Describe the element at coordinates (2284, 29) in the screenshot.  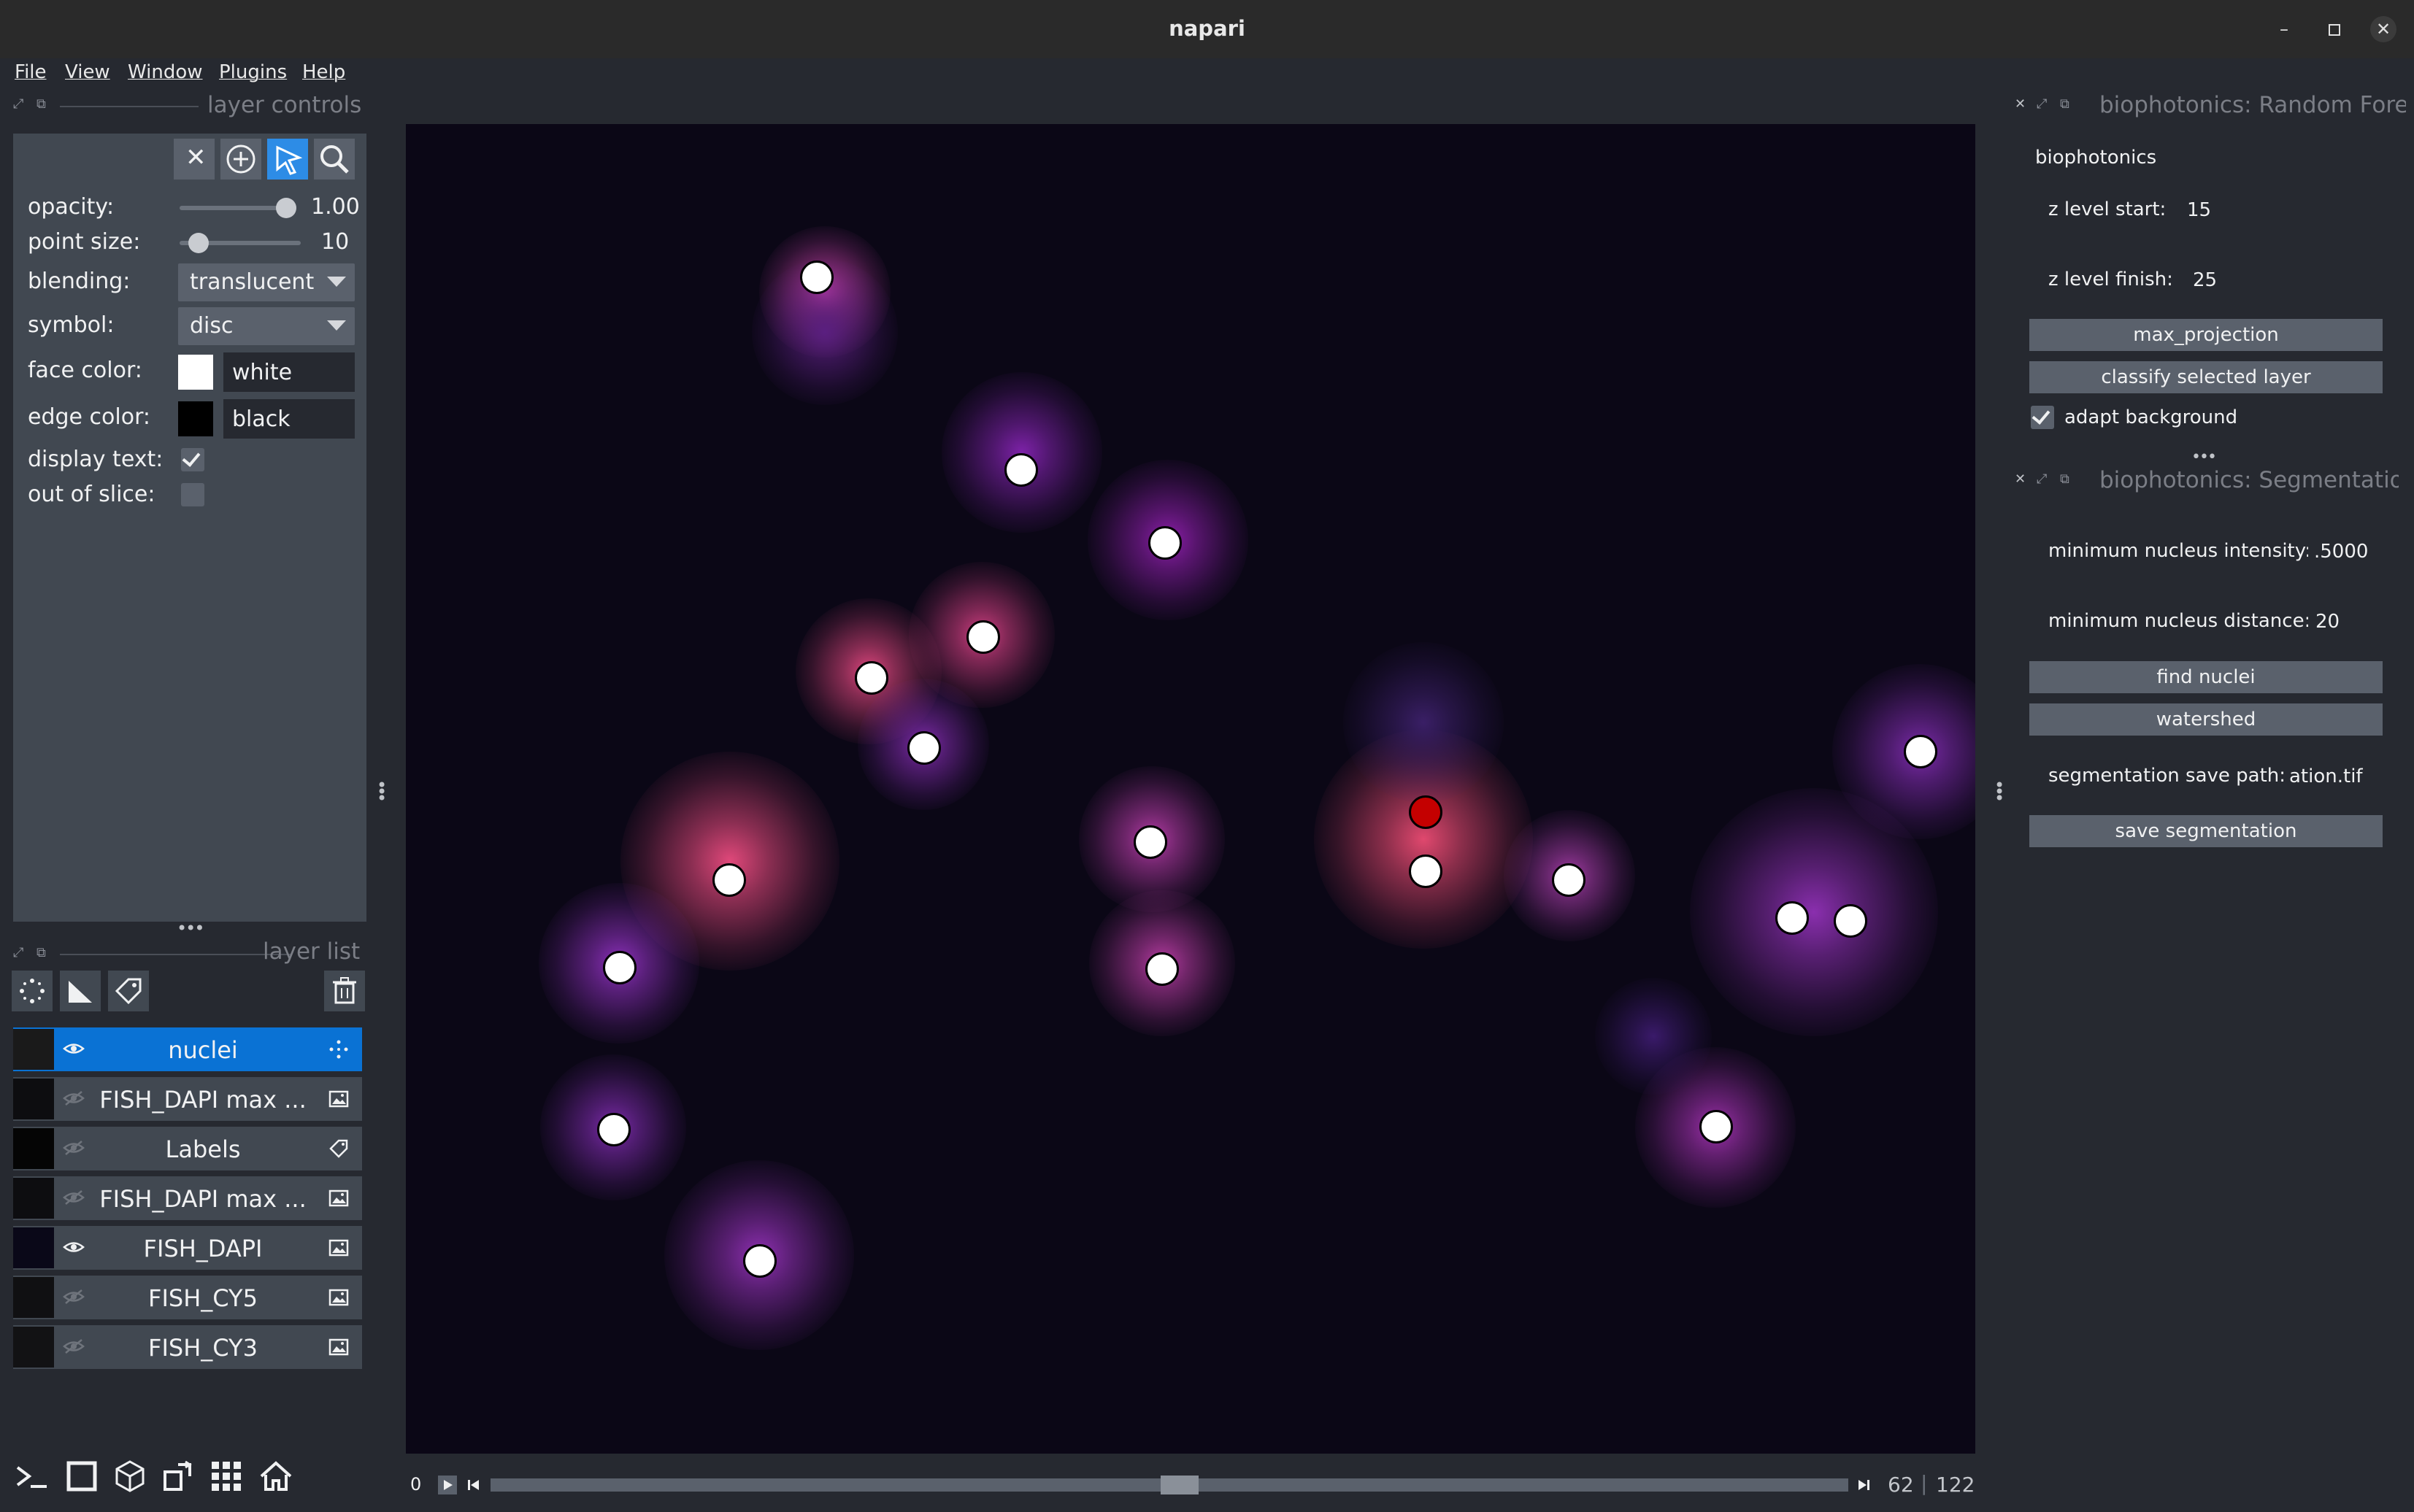
I see `minimize-icon: –` at that location.